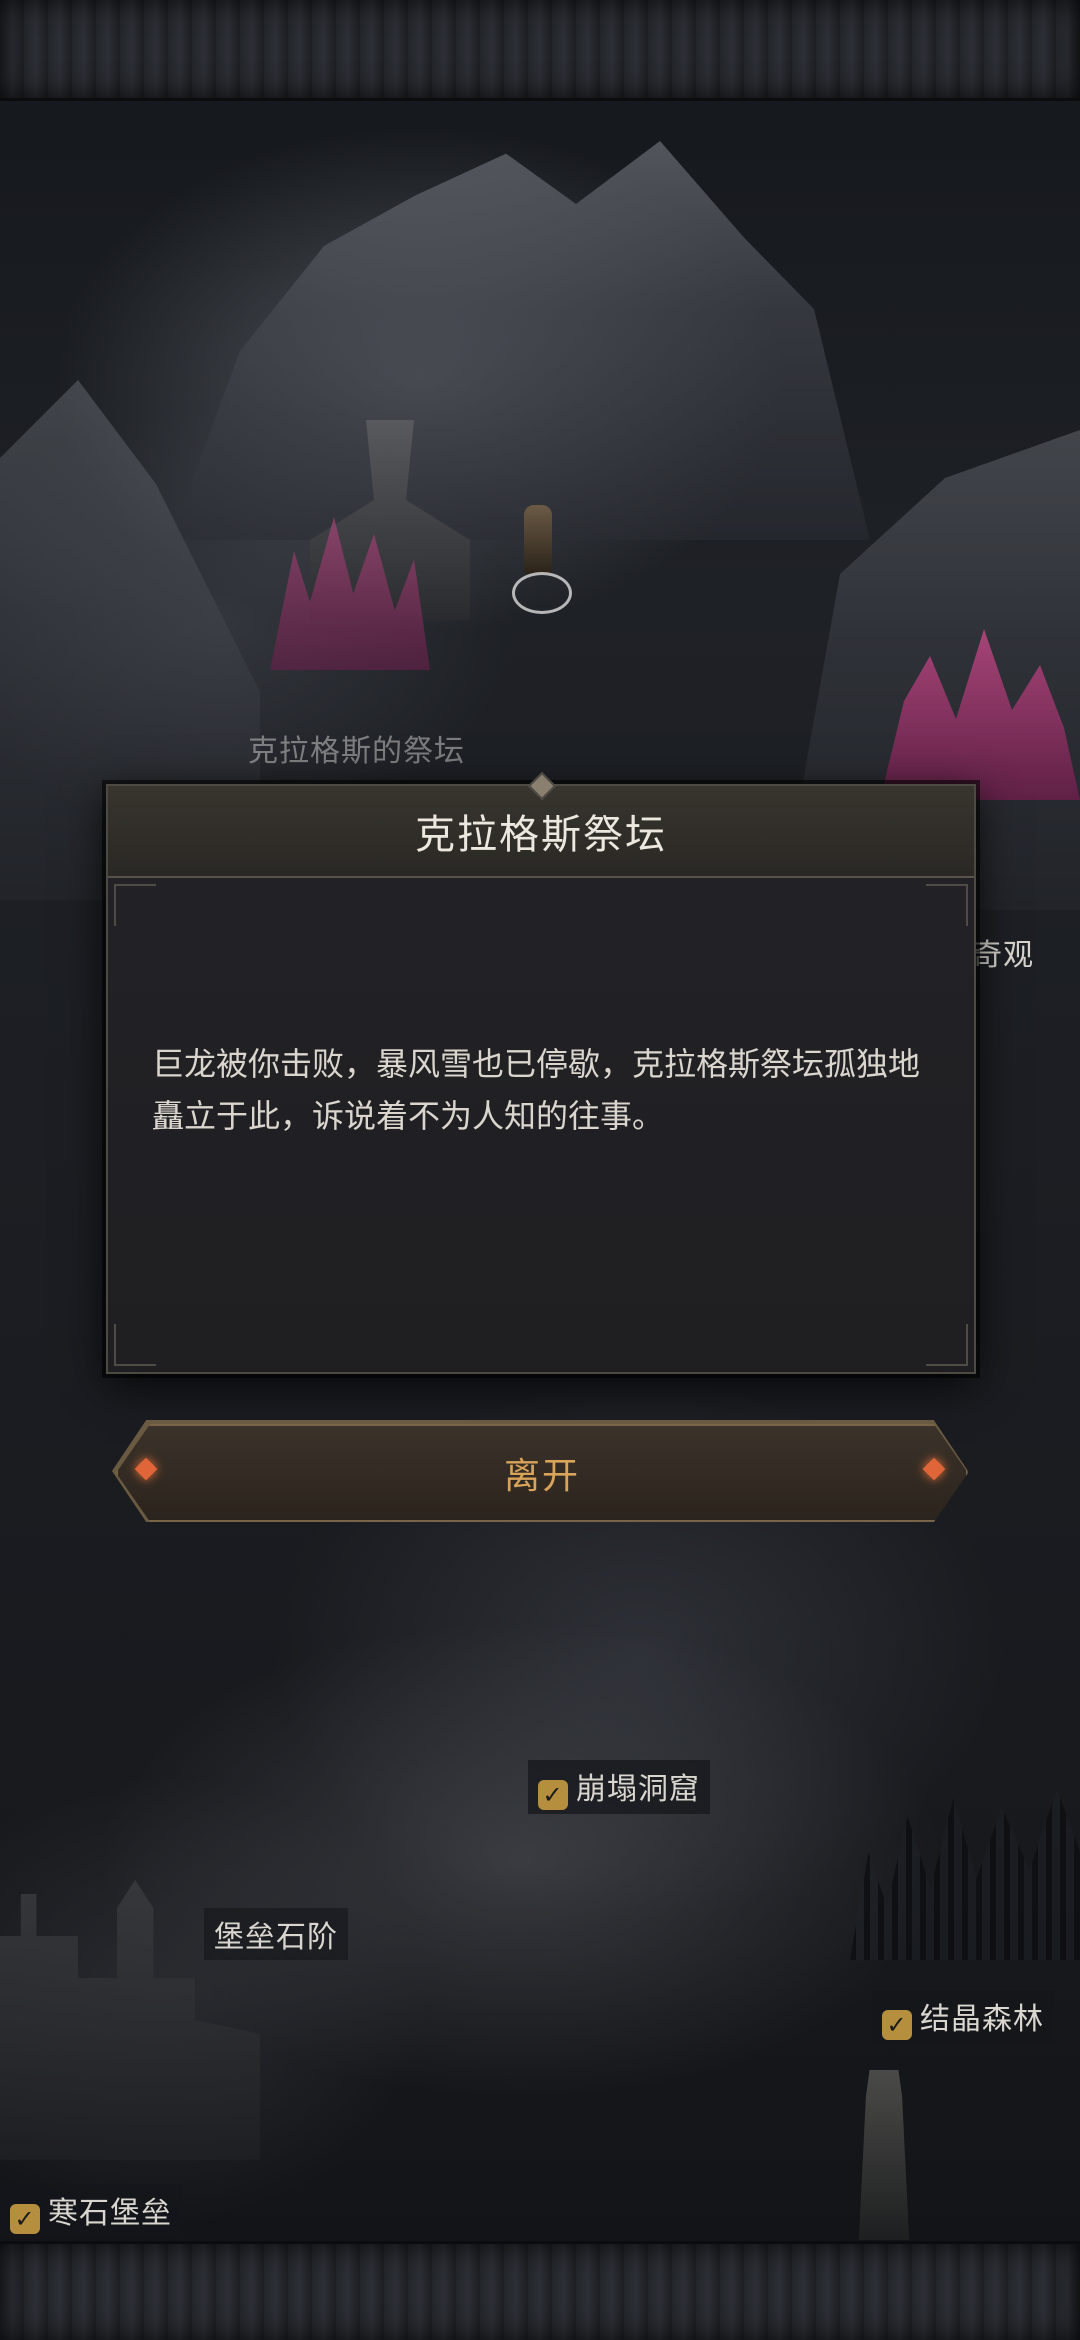  I want to click on hero-position-ring, so click(542, 593).